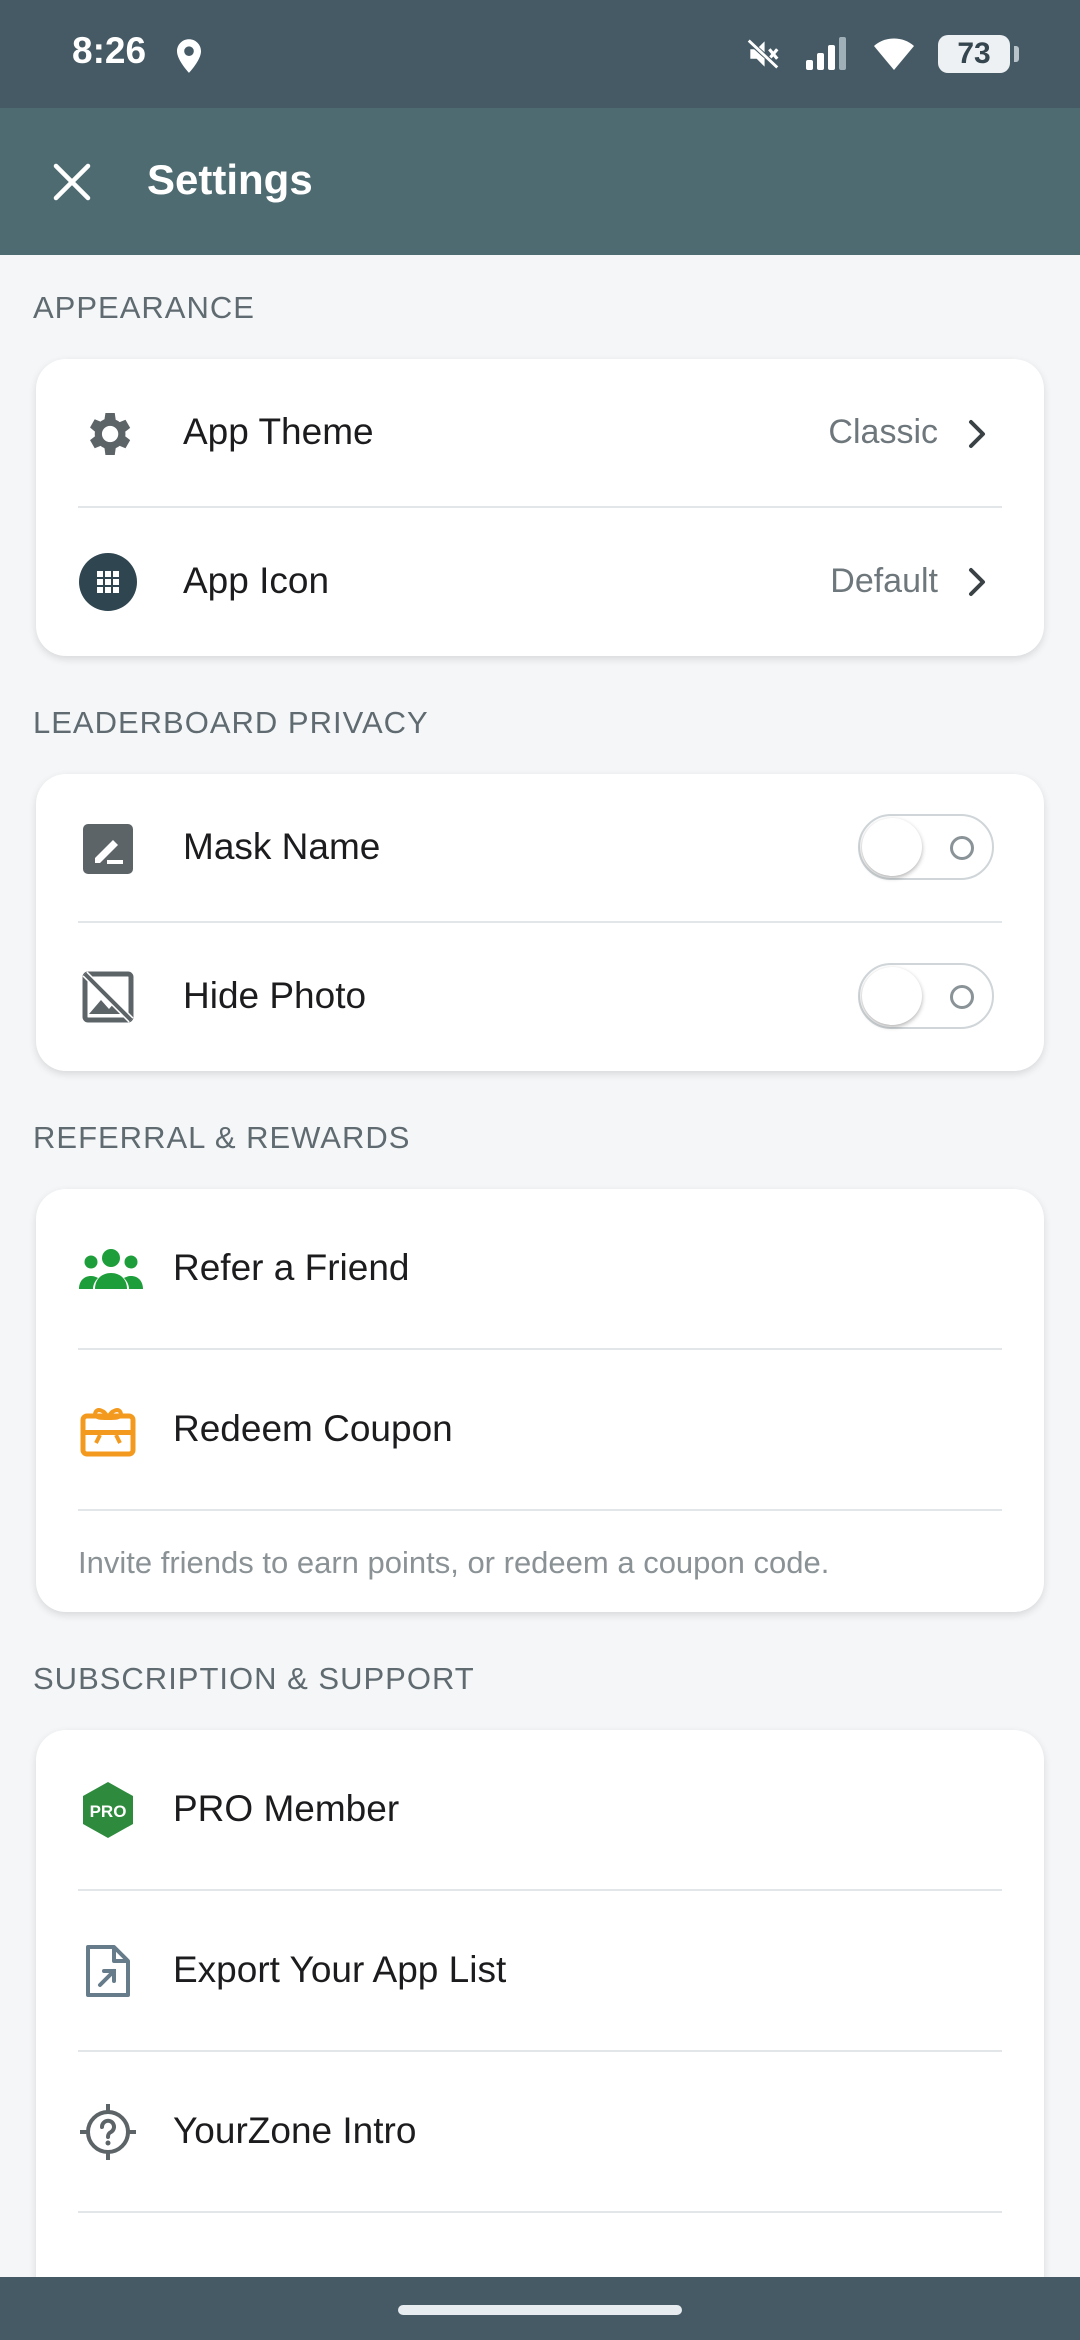 This screenshot has width=1080, height=2340. I want to click on close-button, so click(72, 182).